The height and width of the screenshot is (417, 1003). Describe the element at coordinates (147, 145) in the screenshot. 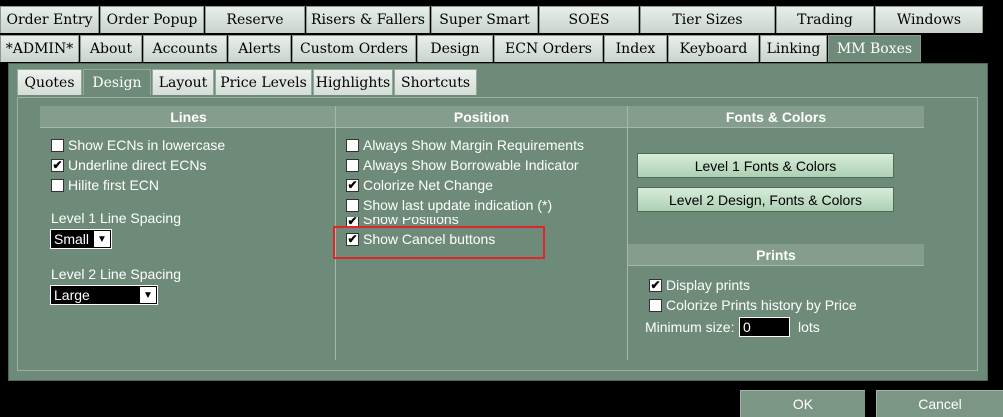

I see `checkbox-label: Show ECNs in lowercase` at that location.